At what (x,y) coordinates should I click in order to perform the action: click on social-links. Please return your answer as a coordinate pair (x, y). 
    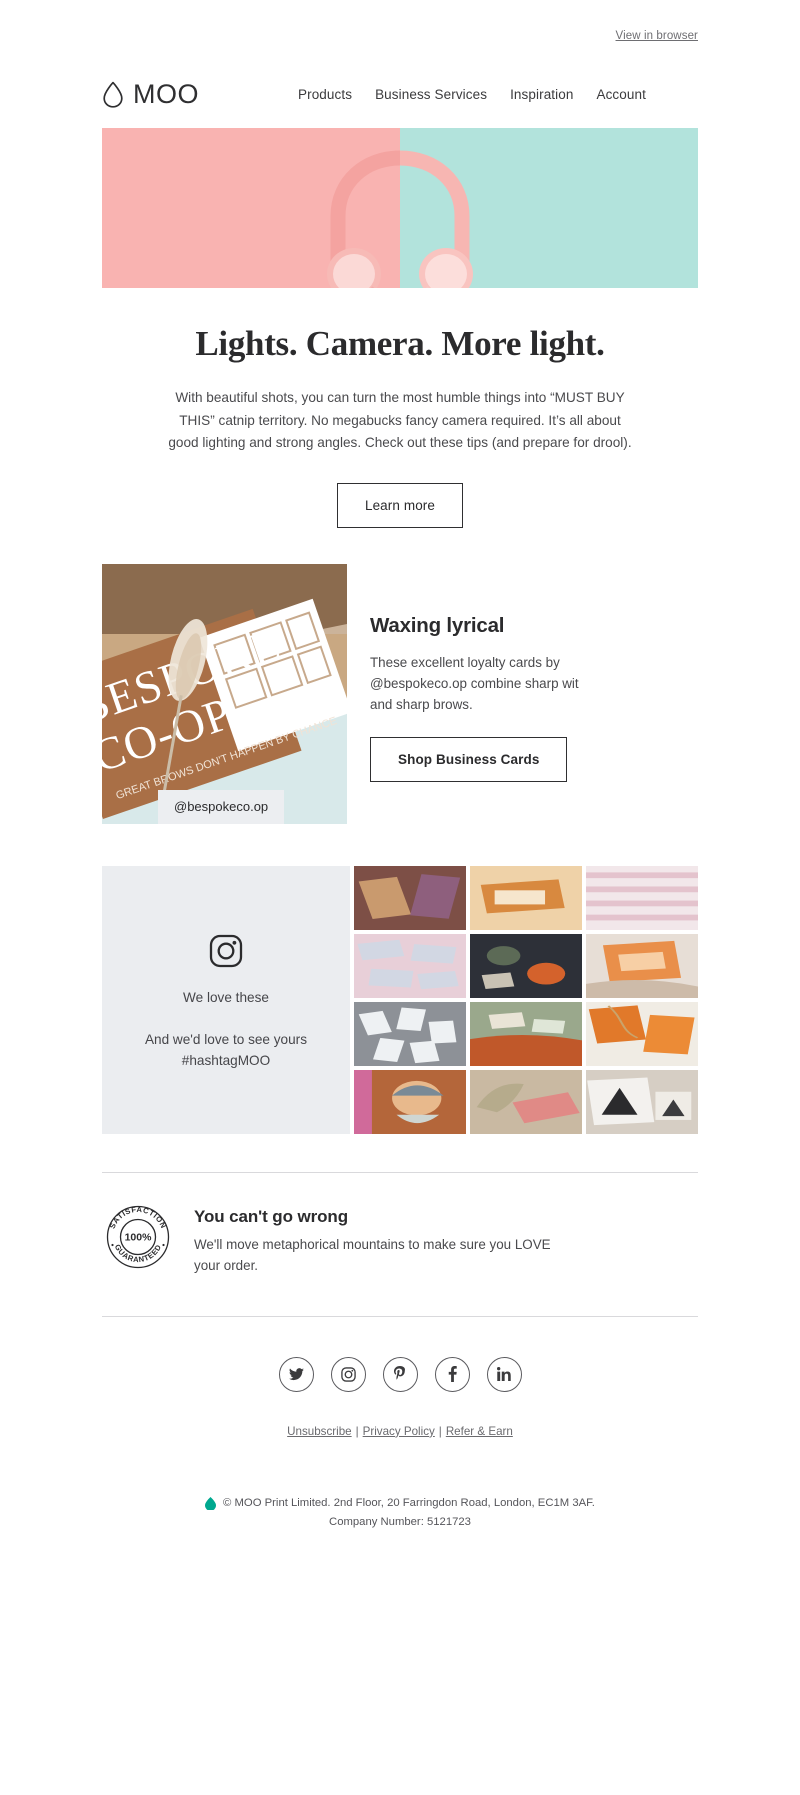
    Looking at the image, I should click on (400, 1354).